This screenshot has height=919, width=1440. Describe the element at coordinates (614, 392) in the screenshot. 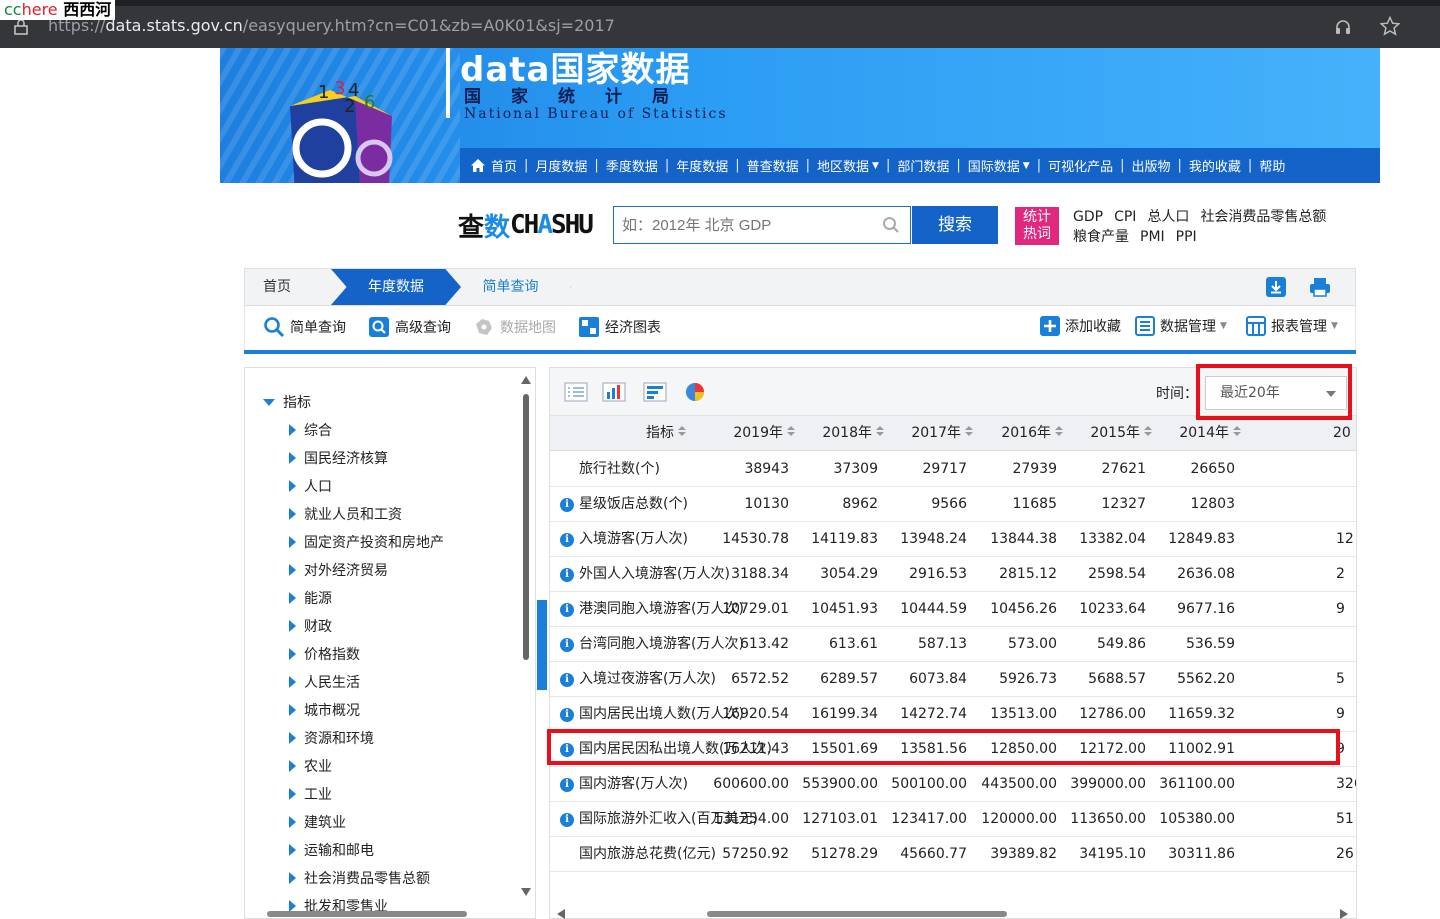

I see `bar-chart-icon` at that location.